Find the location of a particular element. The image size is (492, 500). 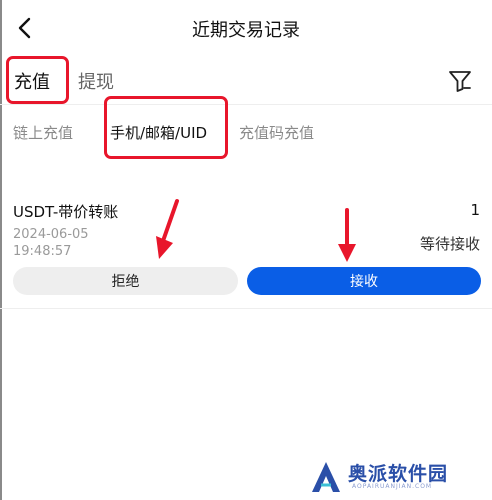

arrow-annotation-reject is located at coordinates (167, 229).